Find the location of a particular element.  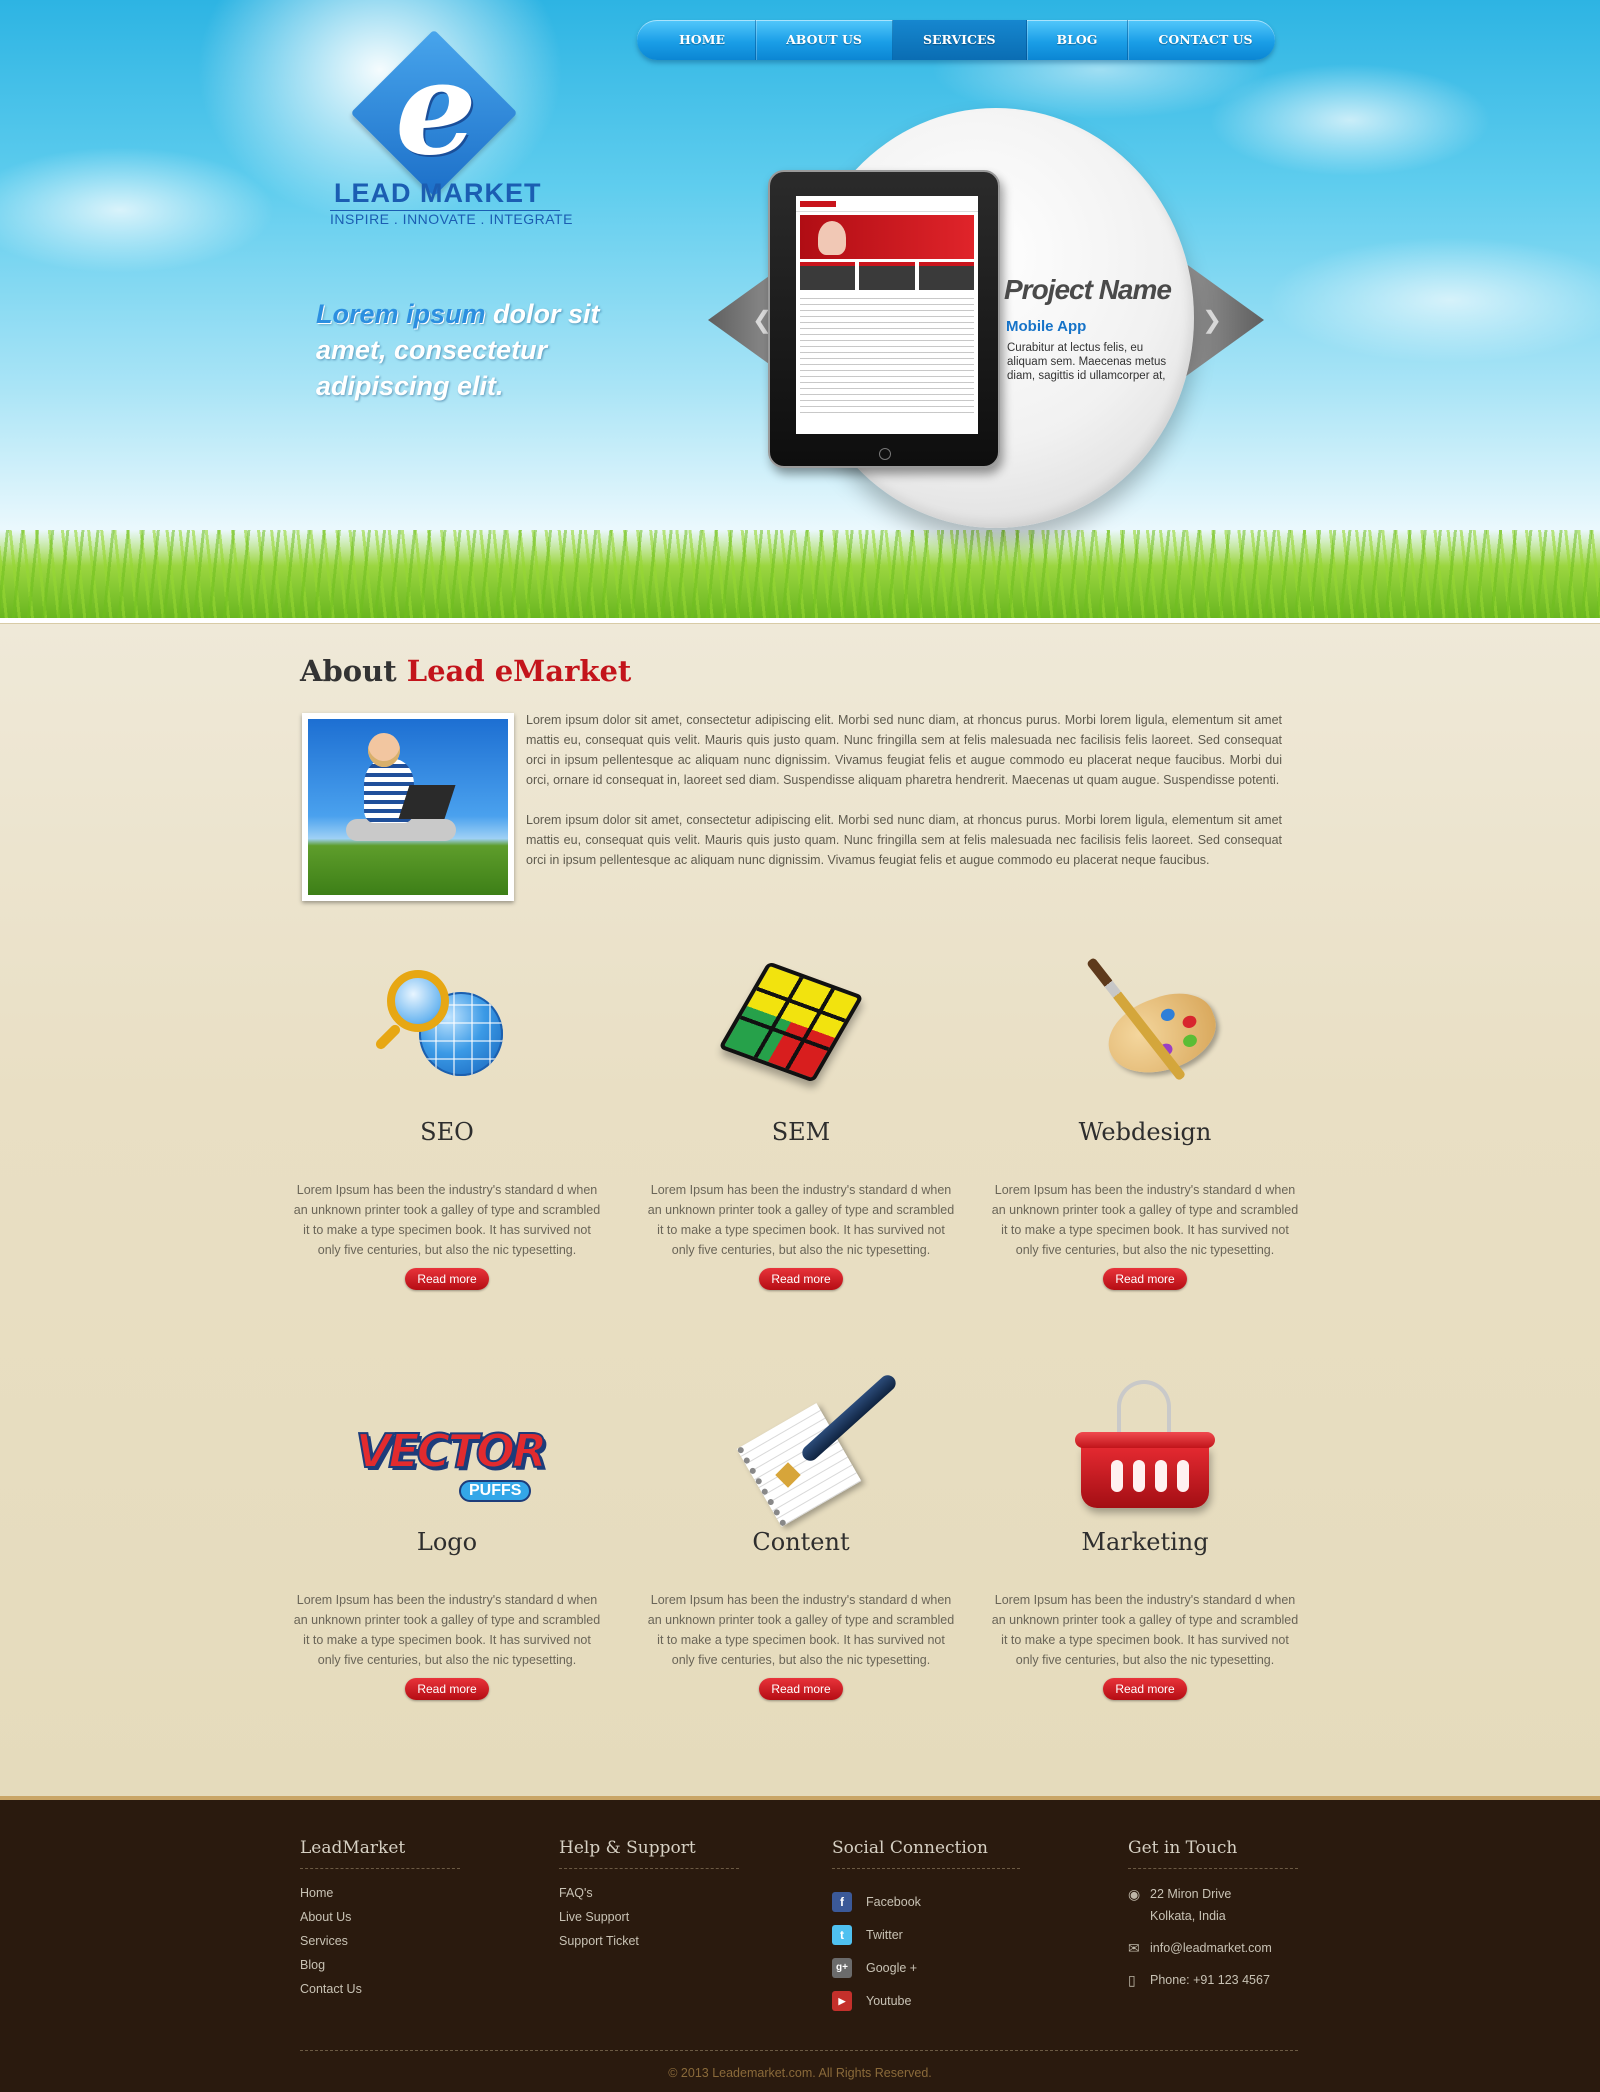

logo-name: LEAD MARKET is located at coordinates (438, 193).